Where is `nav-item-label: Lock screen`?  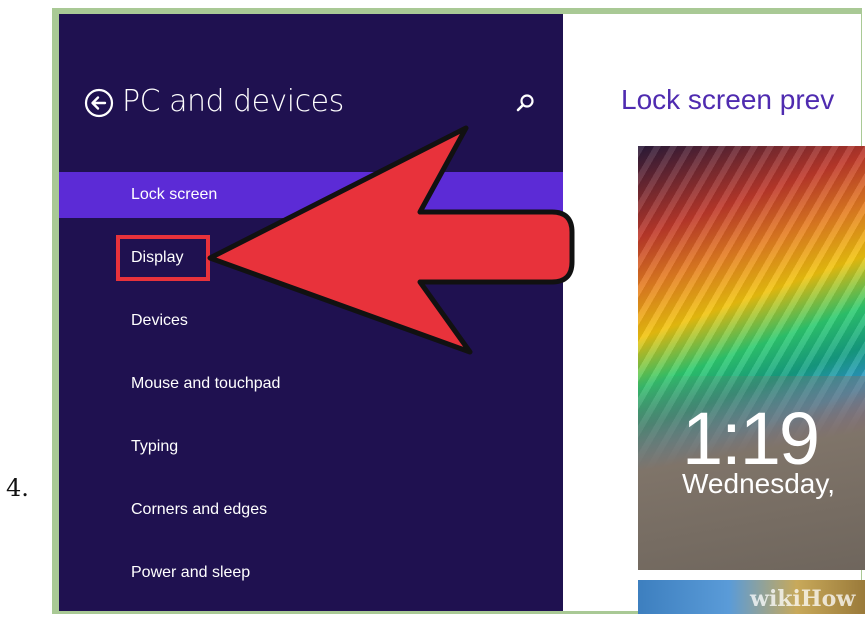 nav-item-label: Lock screen is located at coordinates (174, 194).